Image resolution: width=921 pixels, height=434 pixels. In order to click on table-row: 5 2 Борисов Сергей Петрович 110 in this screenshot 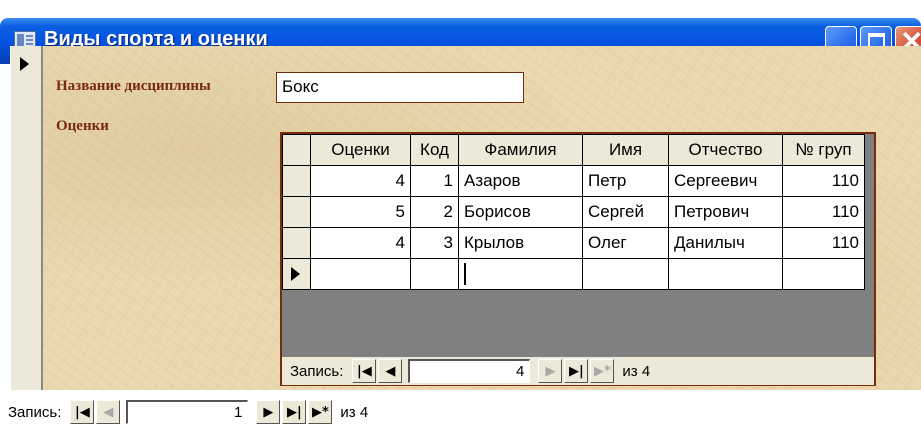, I will do `click(573, 212)`.